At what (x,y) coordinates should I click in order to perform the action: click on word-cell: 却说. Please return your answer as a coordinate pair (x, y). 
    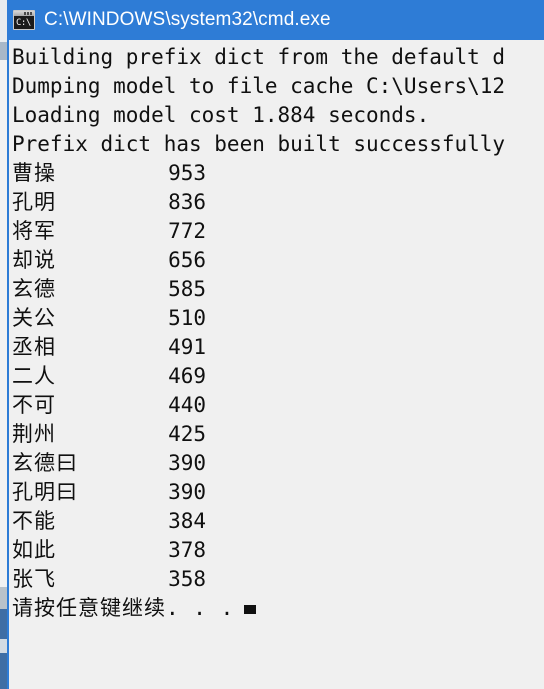
    Looking at the image, I should click on (34, 260).